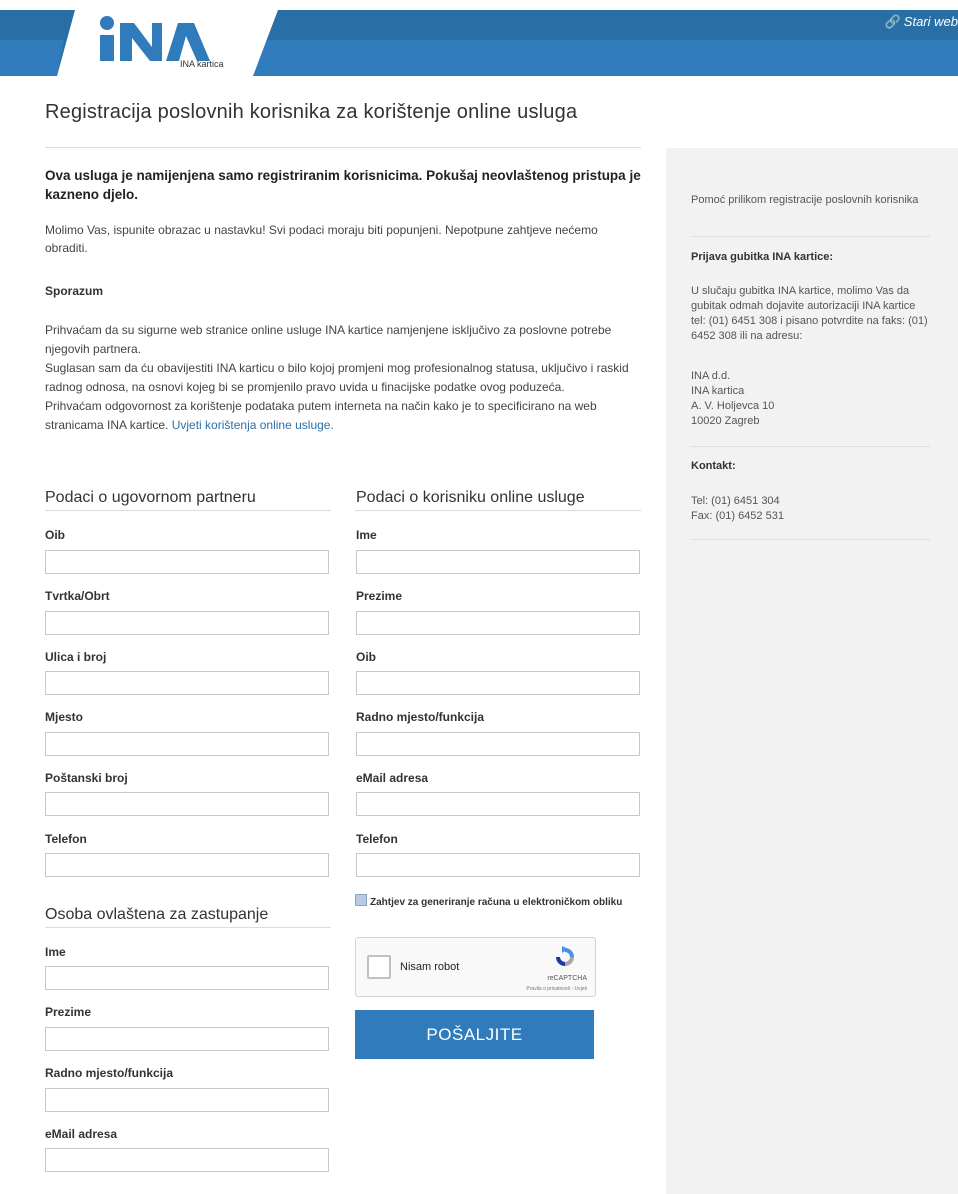 This screenshot has width=958, height=1194. I want to click on partner-oib-input, so click(187, 562).